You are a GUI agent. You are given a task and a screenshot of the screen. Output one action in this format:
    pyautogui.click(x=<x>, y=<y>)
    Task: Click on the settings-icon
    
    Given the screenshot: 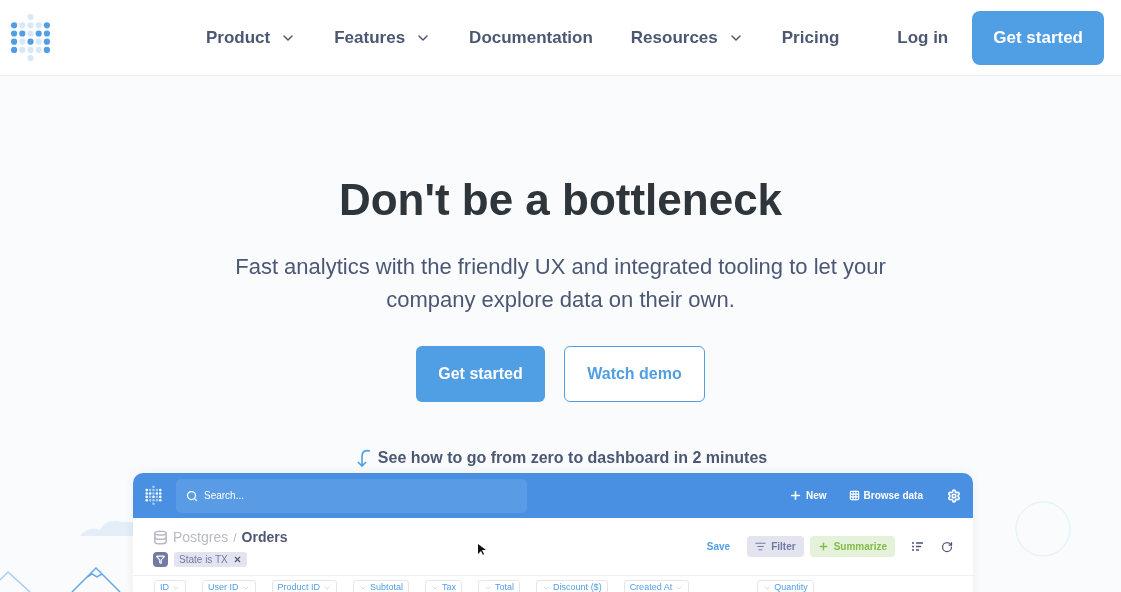 What is the action you would take?
    pyautogui.click(x=954, y=495)
    